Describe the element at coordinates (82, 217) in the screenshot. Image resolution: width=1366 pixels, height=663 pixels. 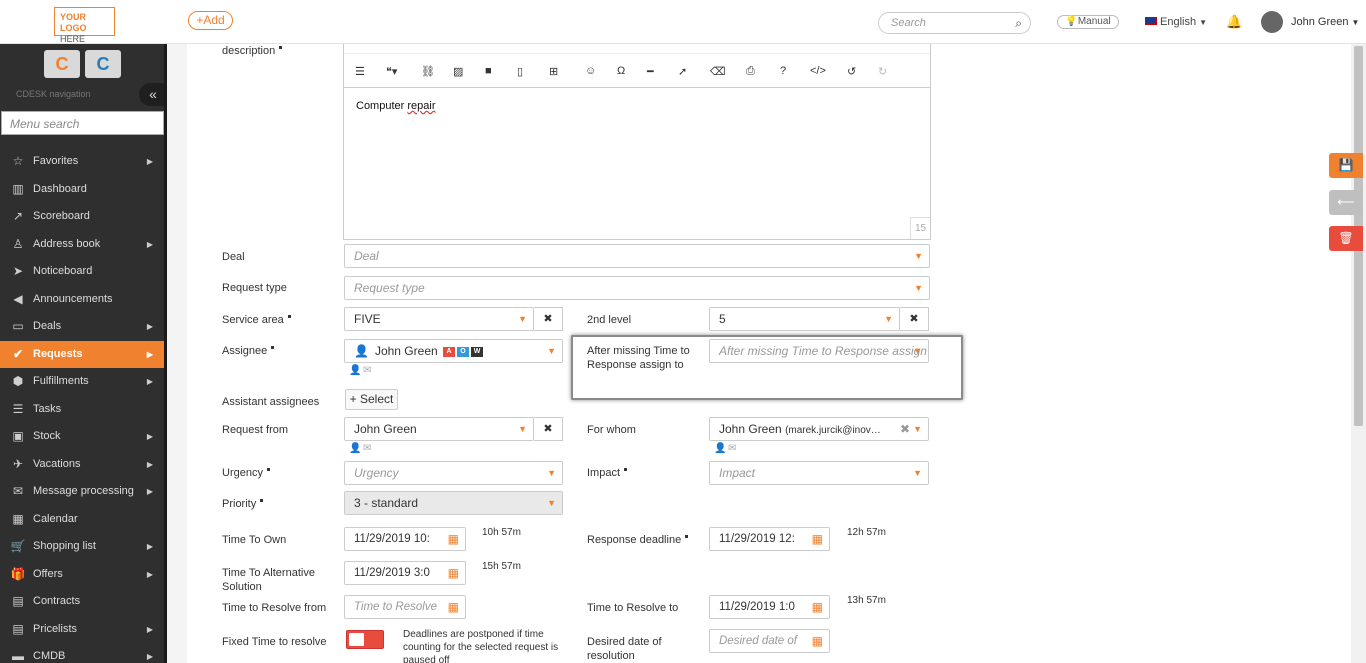
I see `sidebar-item-scoreboard: ↗ Scoreboard` at that location.